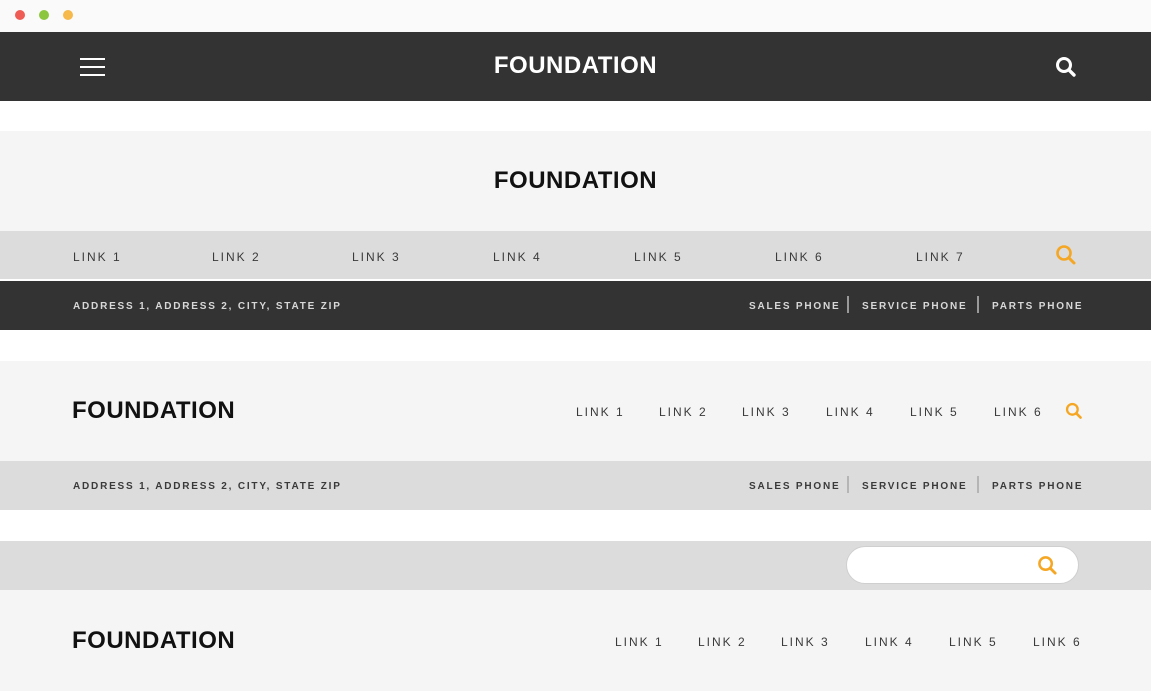 This screenshot has width=1151, height=691. I want to click on window-maximize-dot, so click(44, 15).